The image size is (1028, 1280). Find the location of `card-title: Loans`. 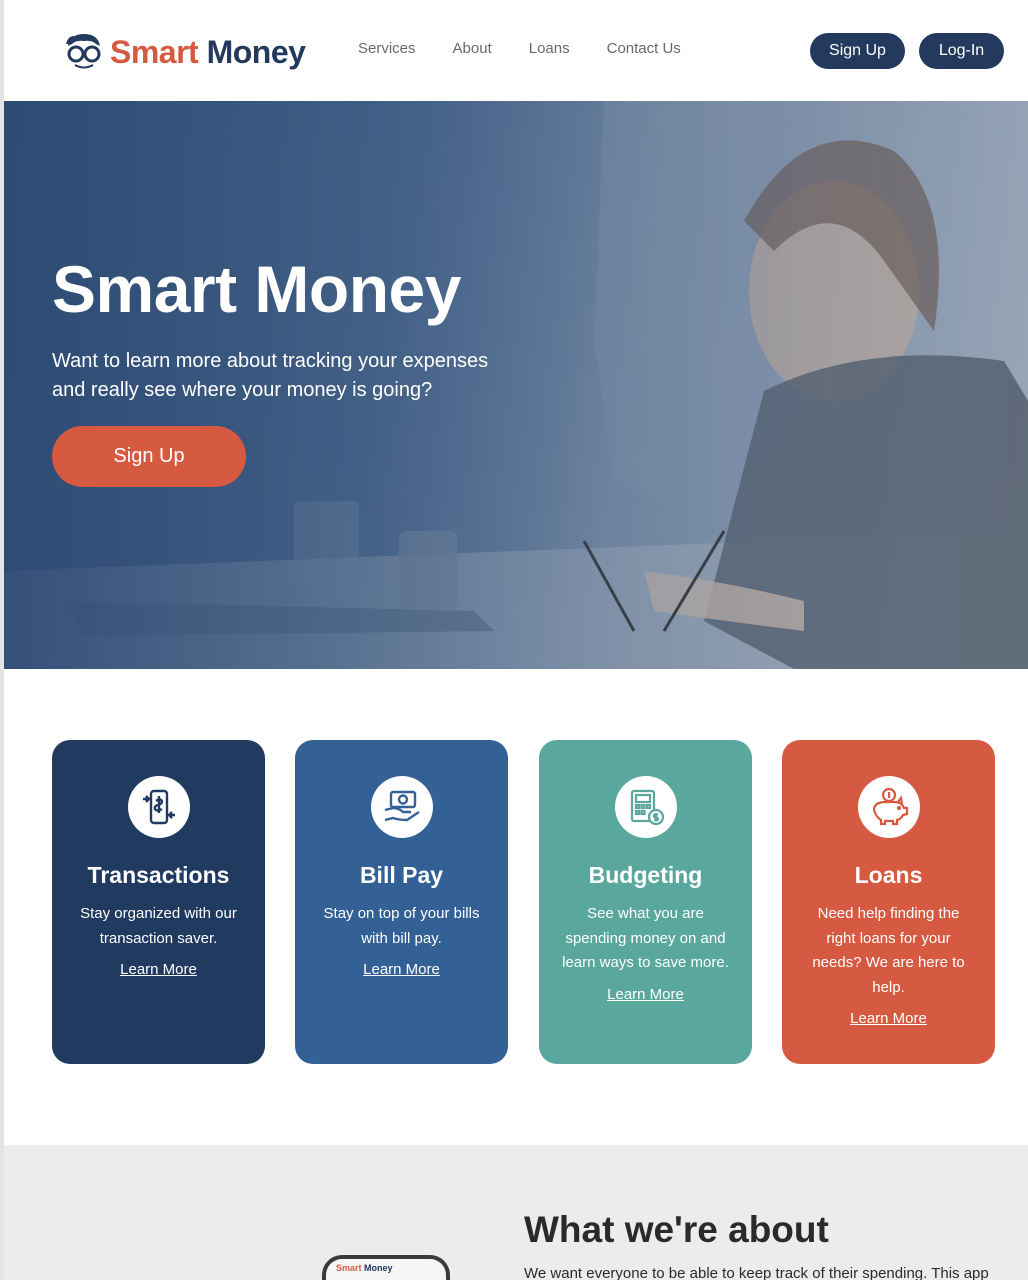

card-title: Loans is located at coordinates (888, 875).